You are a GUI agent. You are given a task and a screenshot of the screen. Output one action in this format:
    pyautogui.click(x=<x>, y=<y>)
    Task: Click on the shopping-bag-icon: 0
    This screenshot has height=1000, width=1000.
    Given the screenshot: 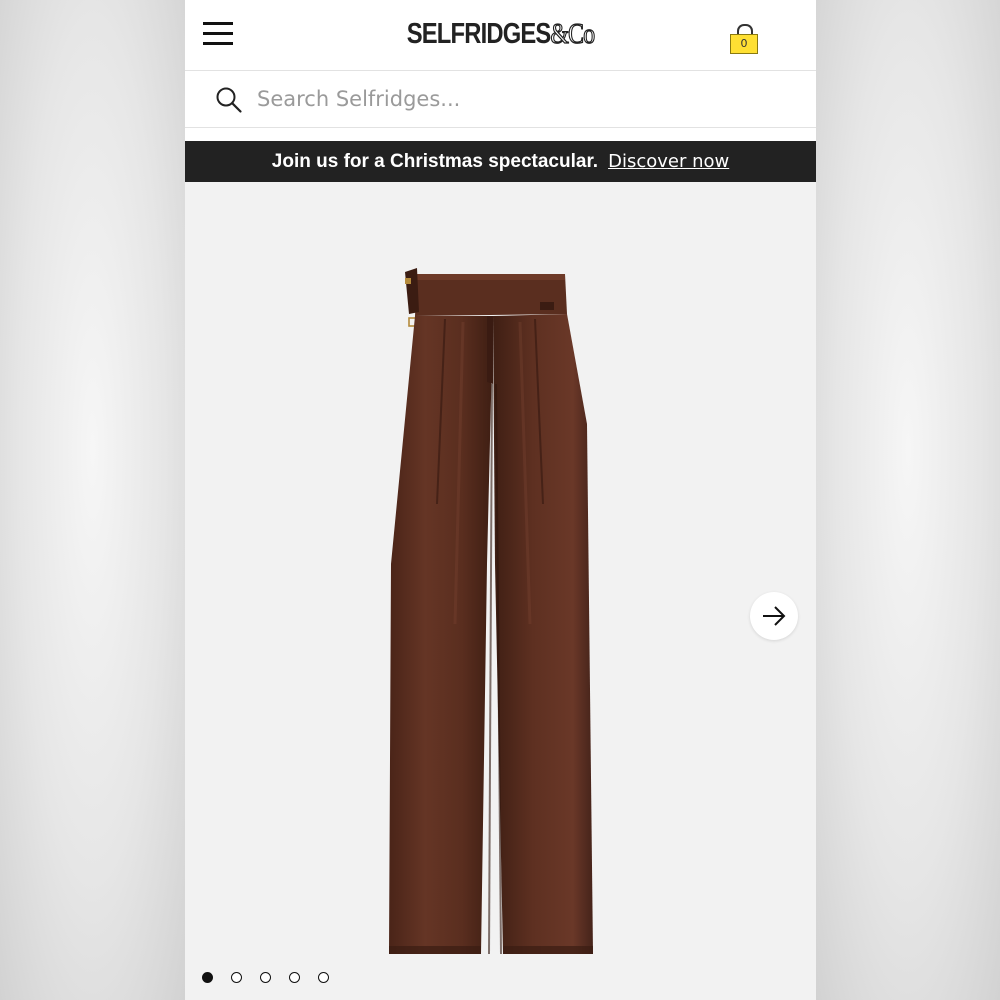 What is the action you would take?
    pyautogui.click(x=744, y=39)
    